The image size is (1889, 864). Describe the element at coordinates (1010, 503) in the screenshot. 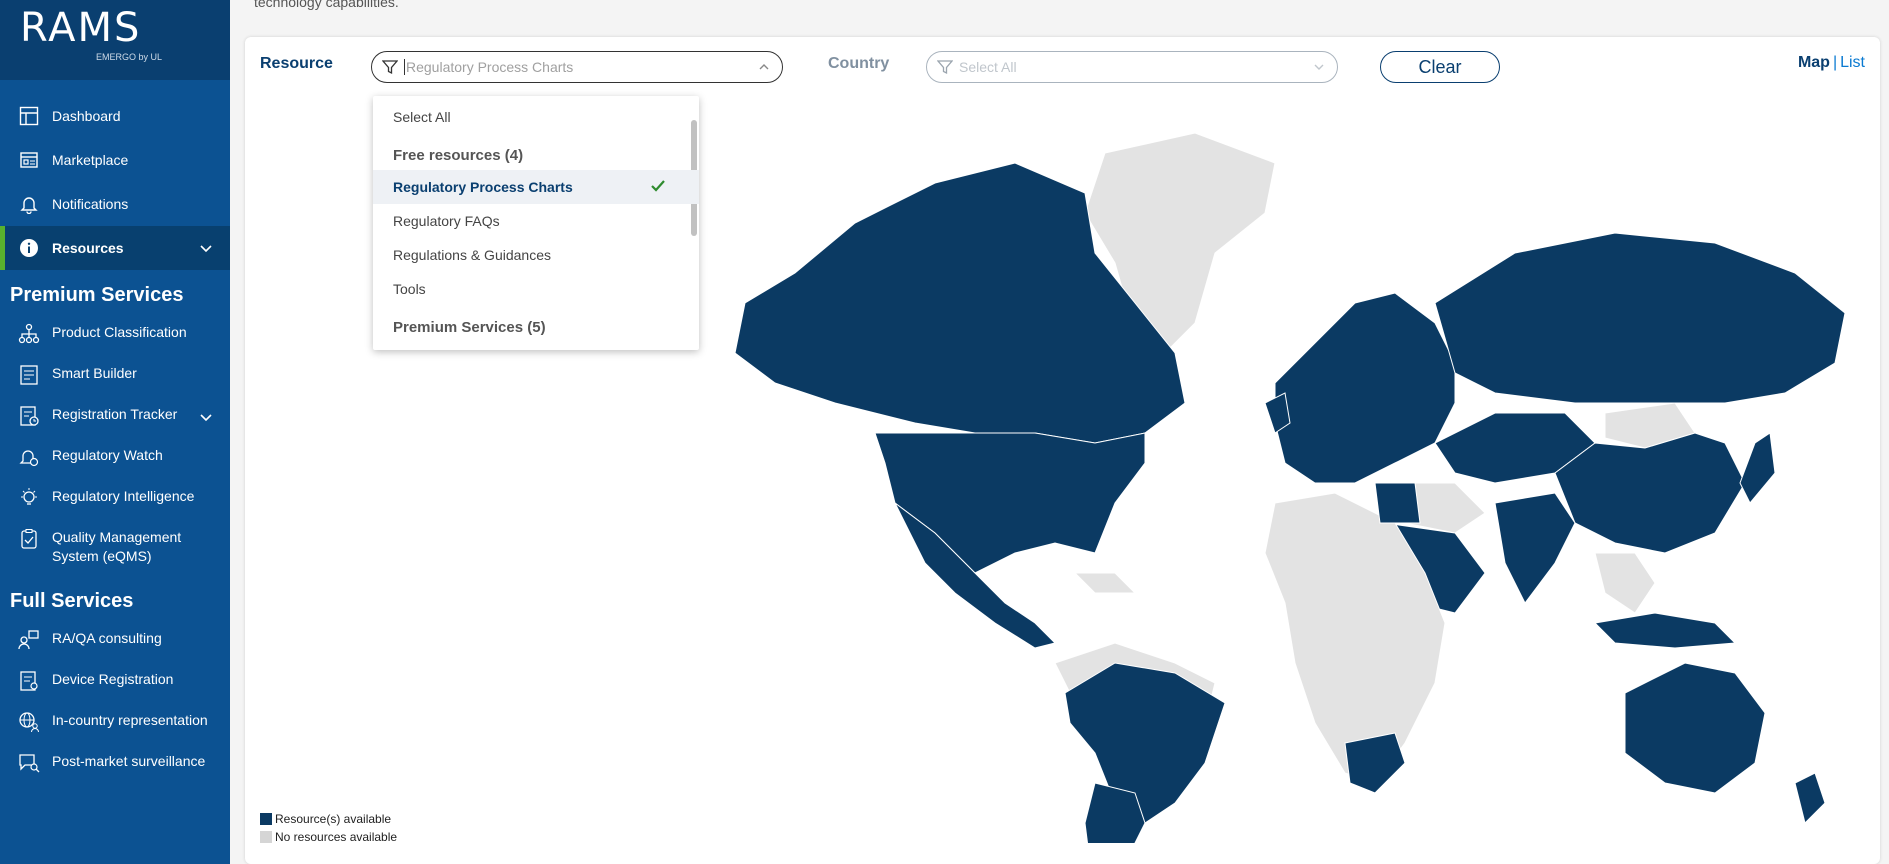

I see `region-usa` at that location.